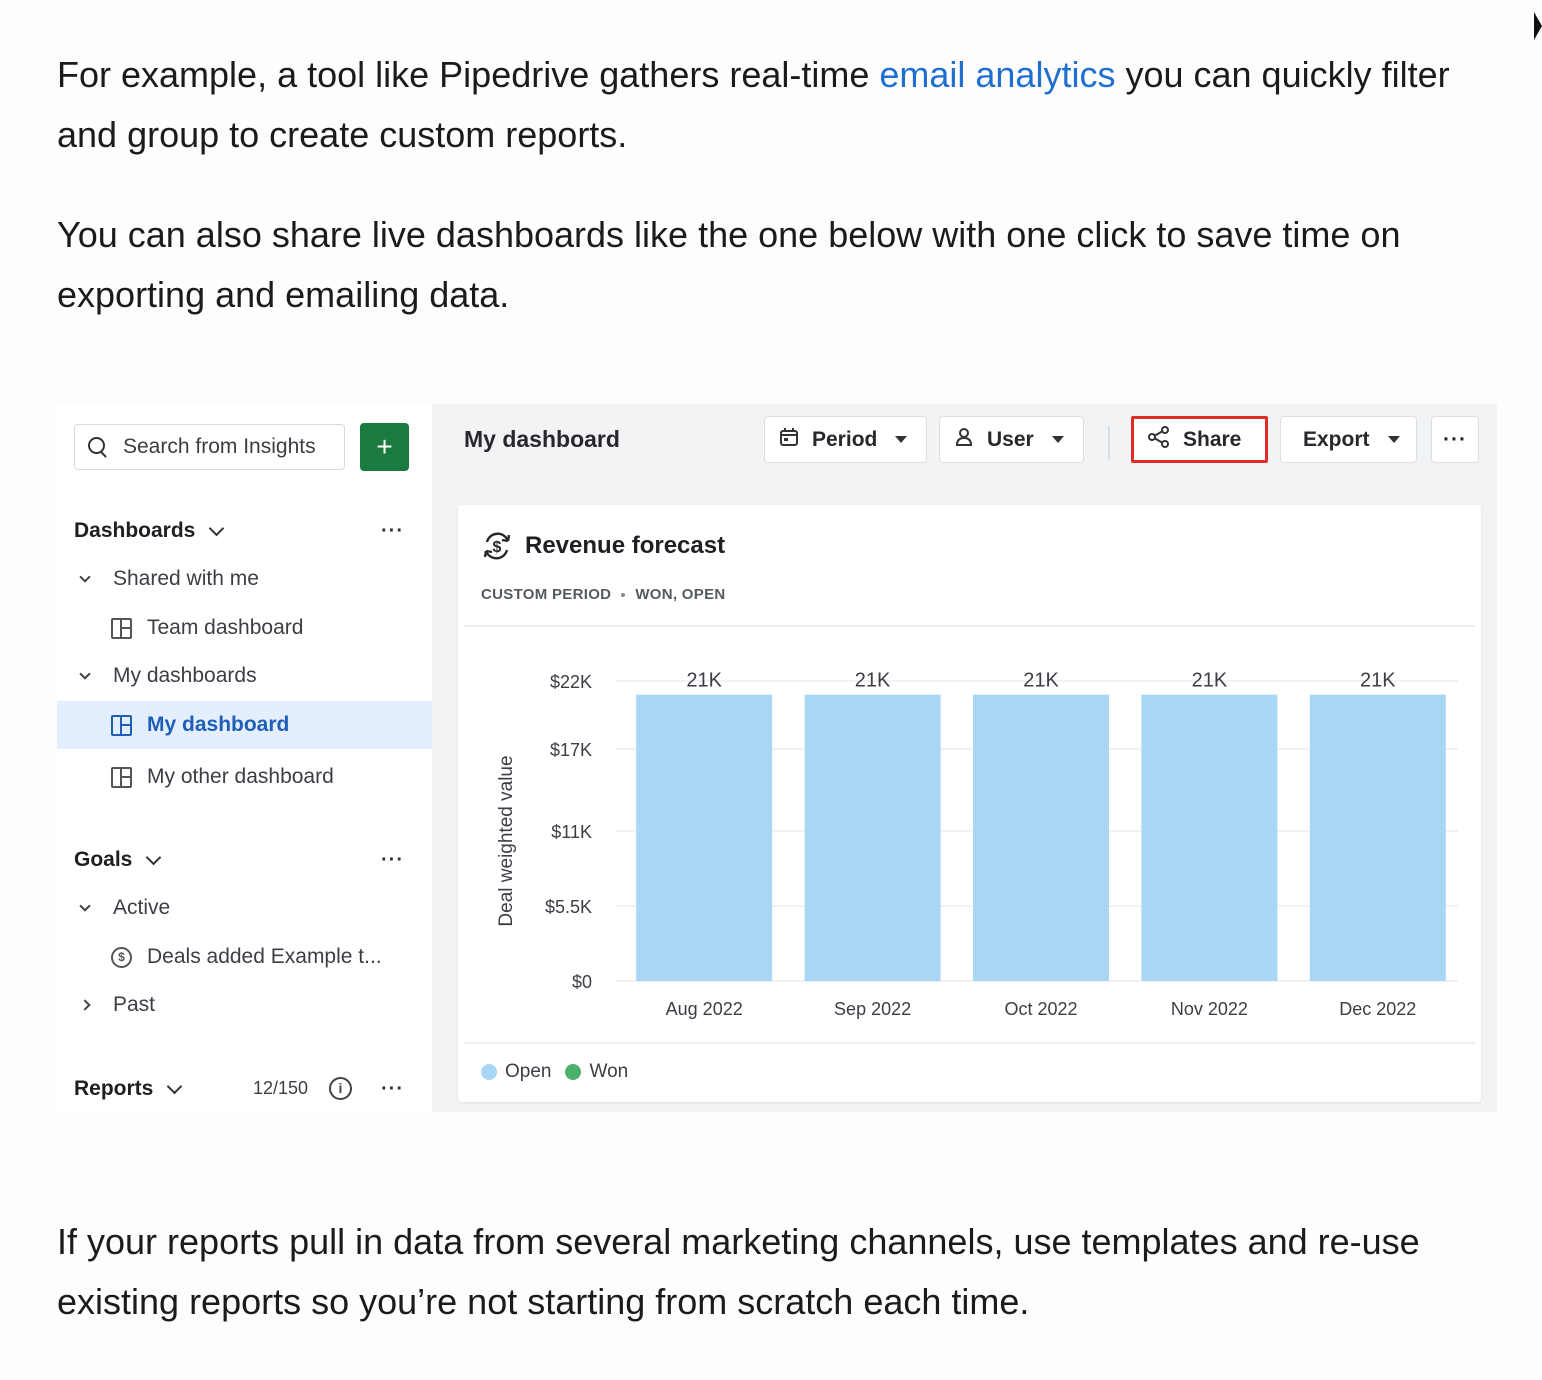 The width and height of the screenshot is (1542, 1380). Describe the element at coordinates (582, 982) in the screenshot. I see `y-tick-label: $0` at that location.